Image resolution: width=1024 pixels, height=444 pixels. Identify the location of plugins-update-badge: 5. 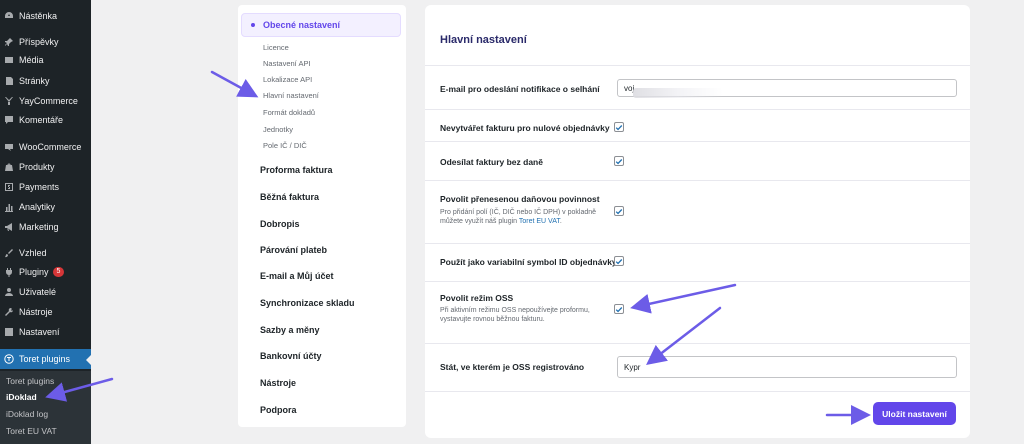
(58, 272).